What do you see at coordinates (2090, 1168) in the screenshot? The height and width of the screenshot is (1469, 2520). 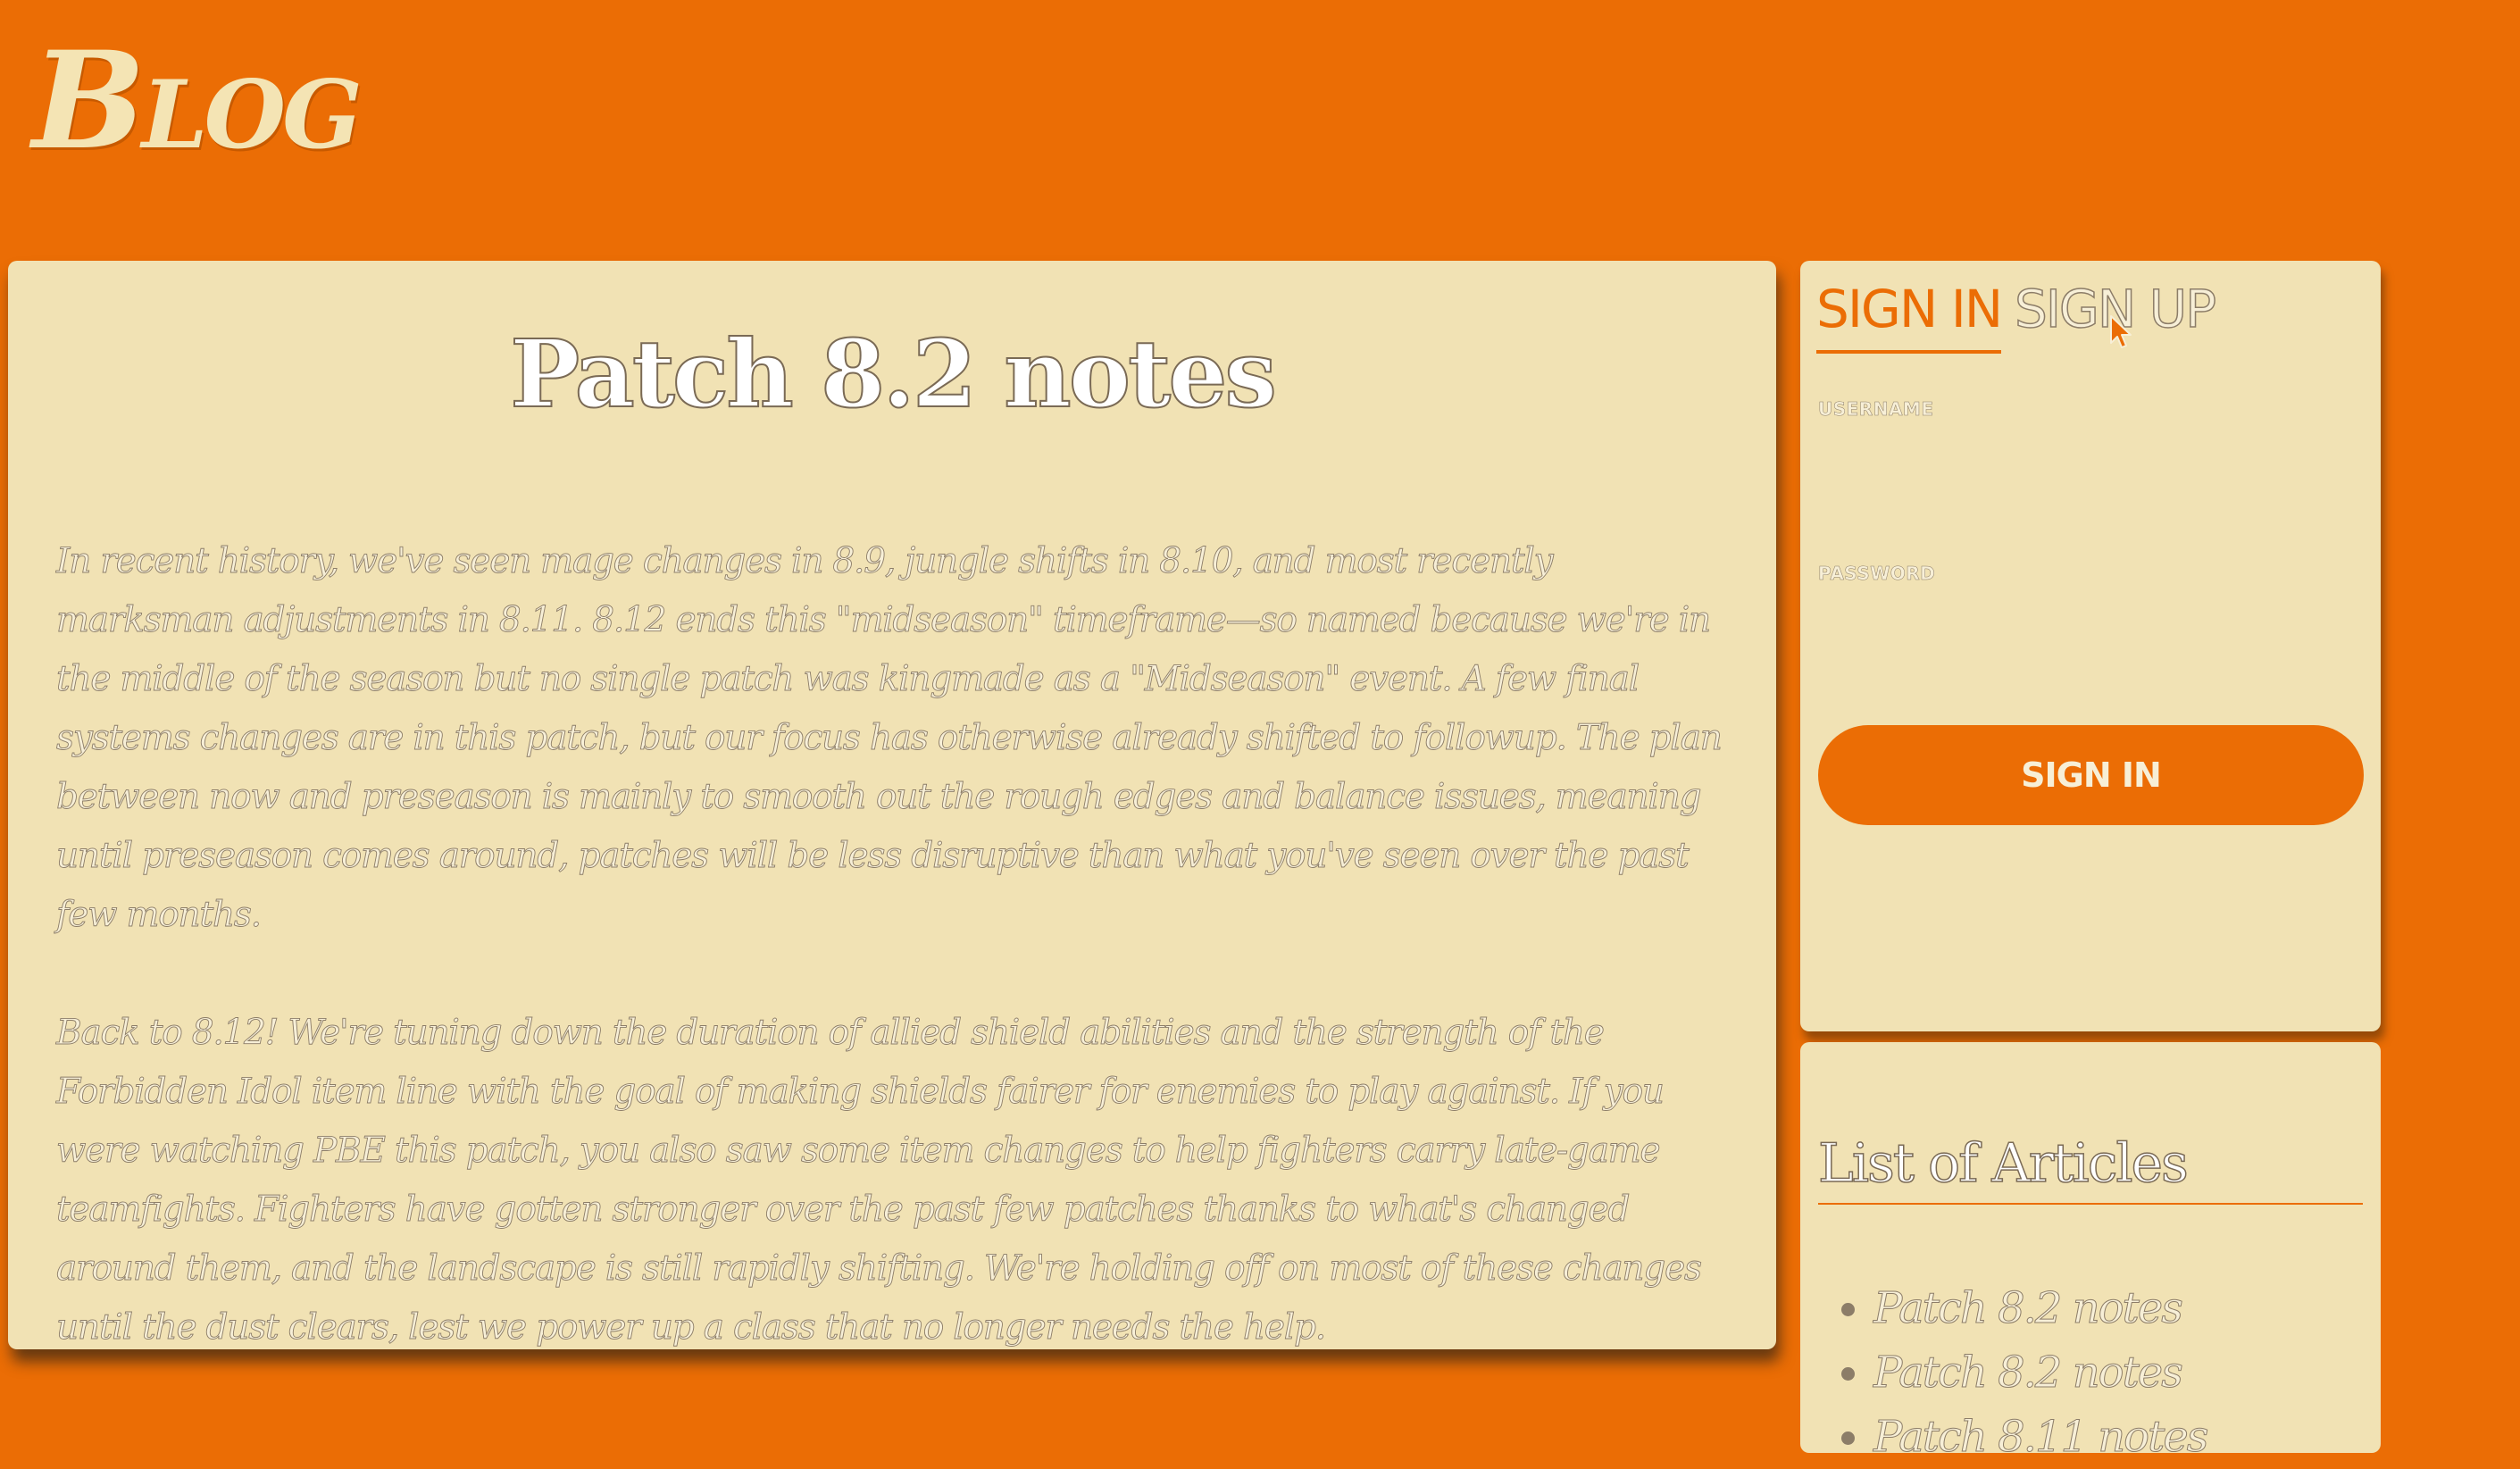 I see `articles-list-title: List of Articles` at bounding box center [2090, 1168].